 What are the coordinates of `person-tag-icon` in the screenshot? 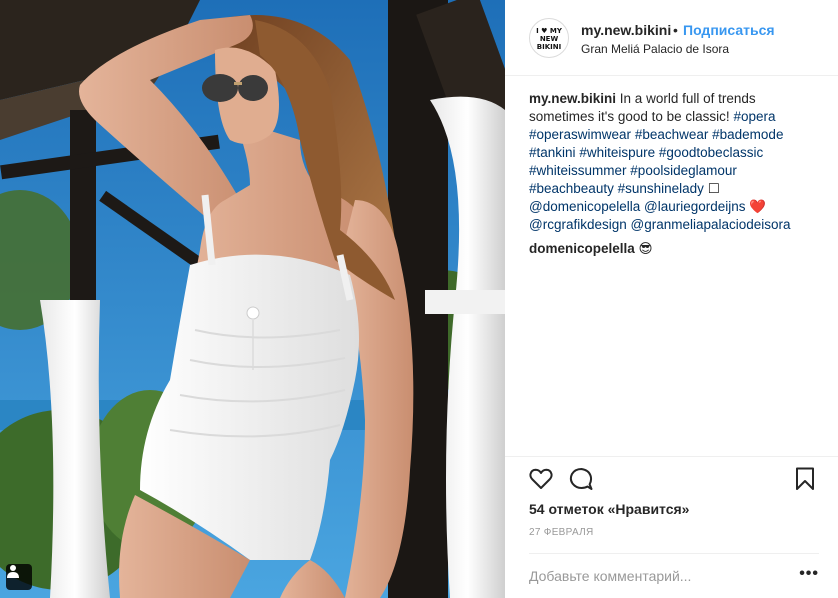 It's located at (19, 577).